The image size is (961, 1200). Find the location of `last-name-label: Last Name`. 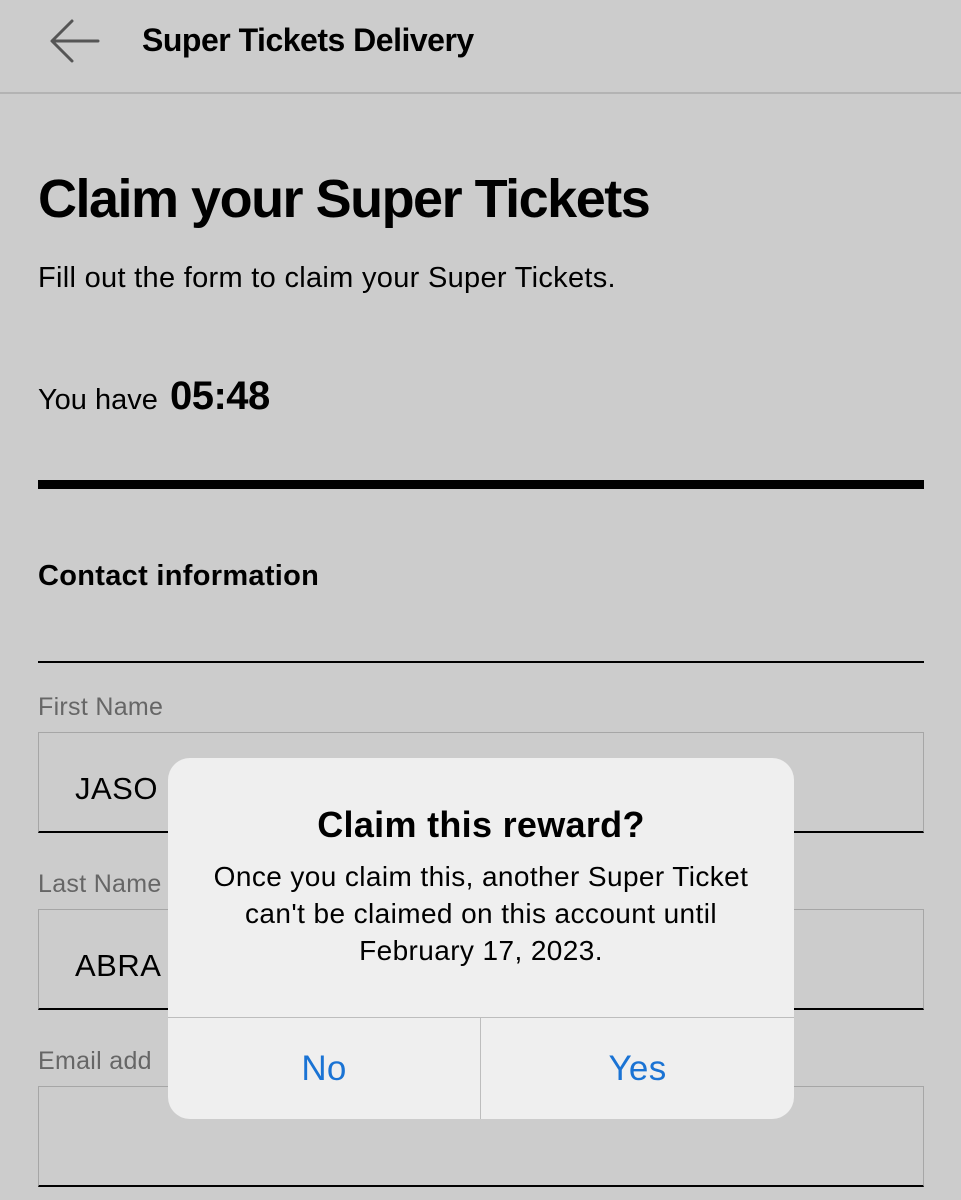

last-name-label: Last Name is located at coordinates (100, 884).